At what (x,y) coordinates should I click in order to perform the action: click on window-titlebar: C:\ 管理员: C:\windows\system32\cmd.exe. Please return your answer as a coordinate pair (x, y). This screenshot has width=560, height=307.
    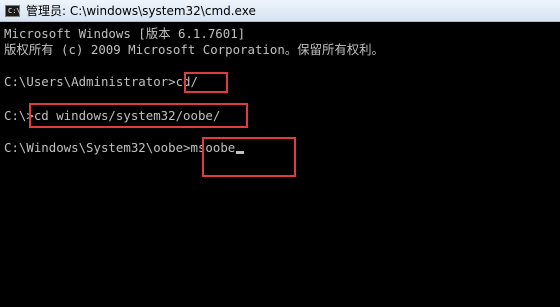
    Looking at the image, I should click on (280, 11).